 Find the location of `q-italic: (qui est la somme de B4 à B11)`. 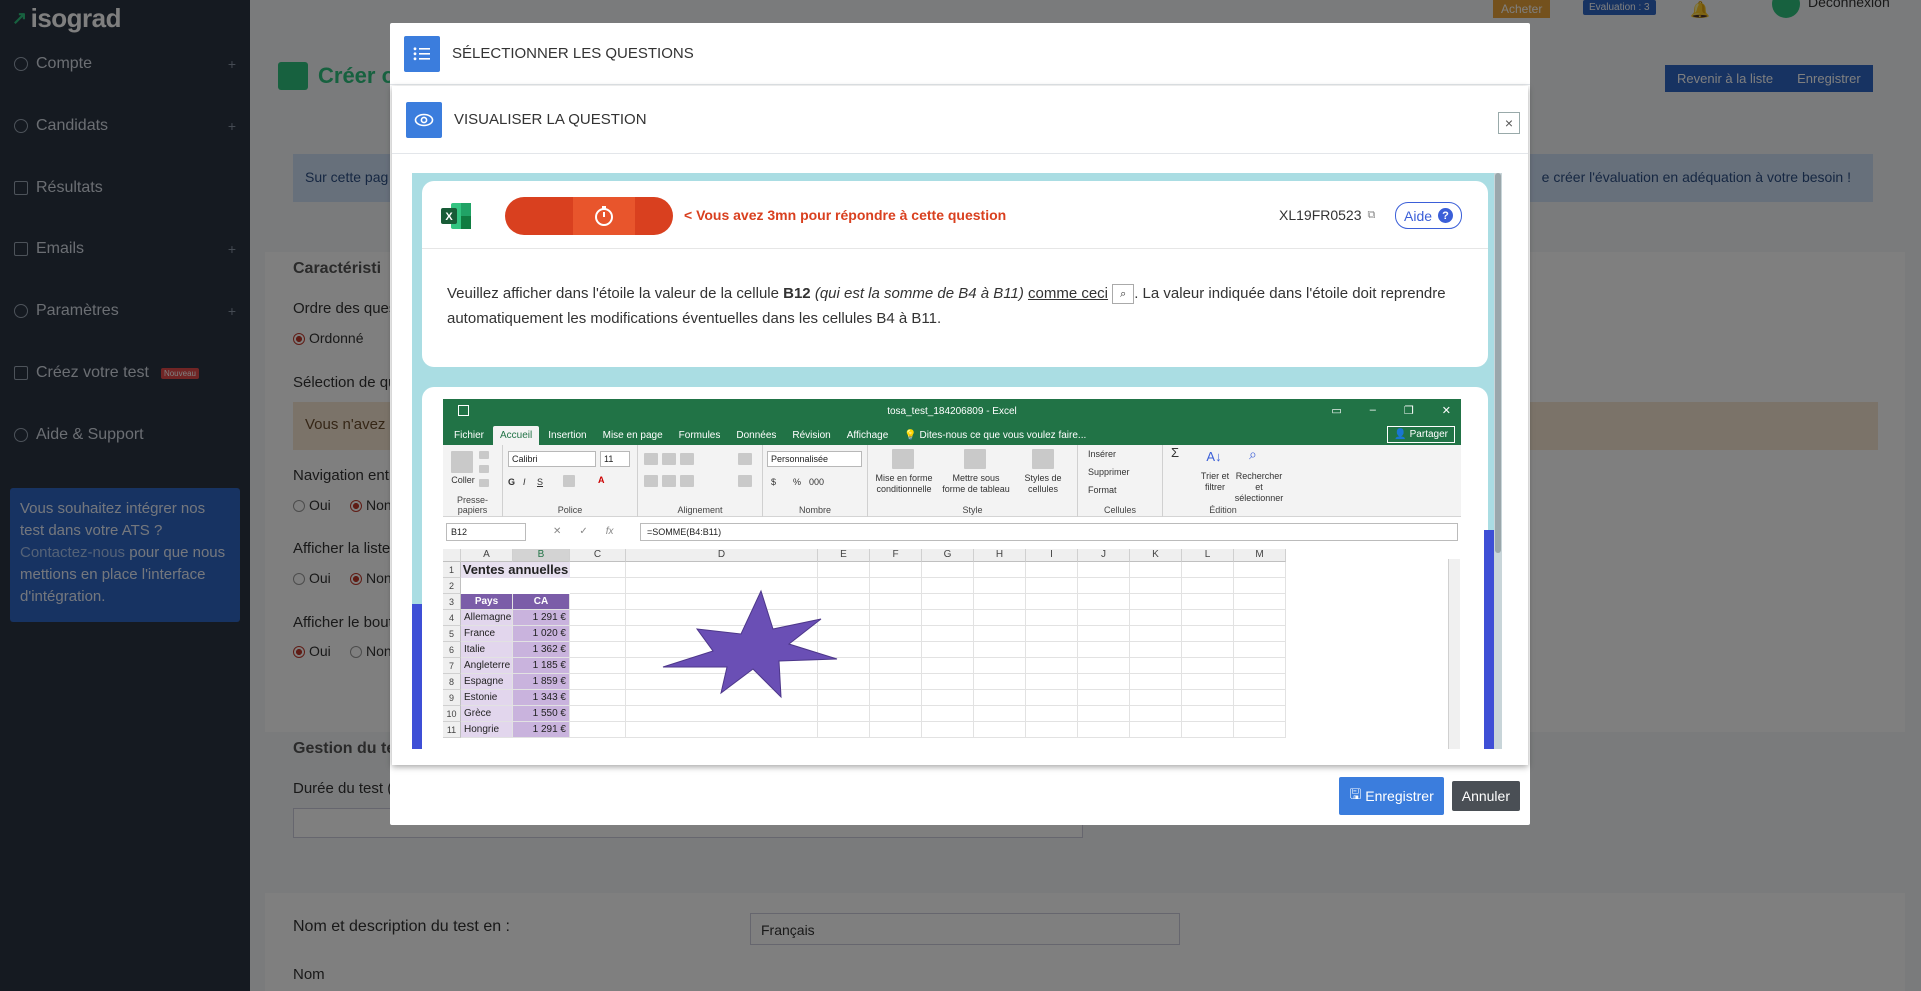

q-italic: (qui est la somme de B4 à B11) is located at coordinates (919, 293).